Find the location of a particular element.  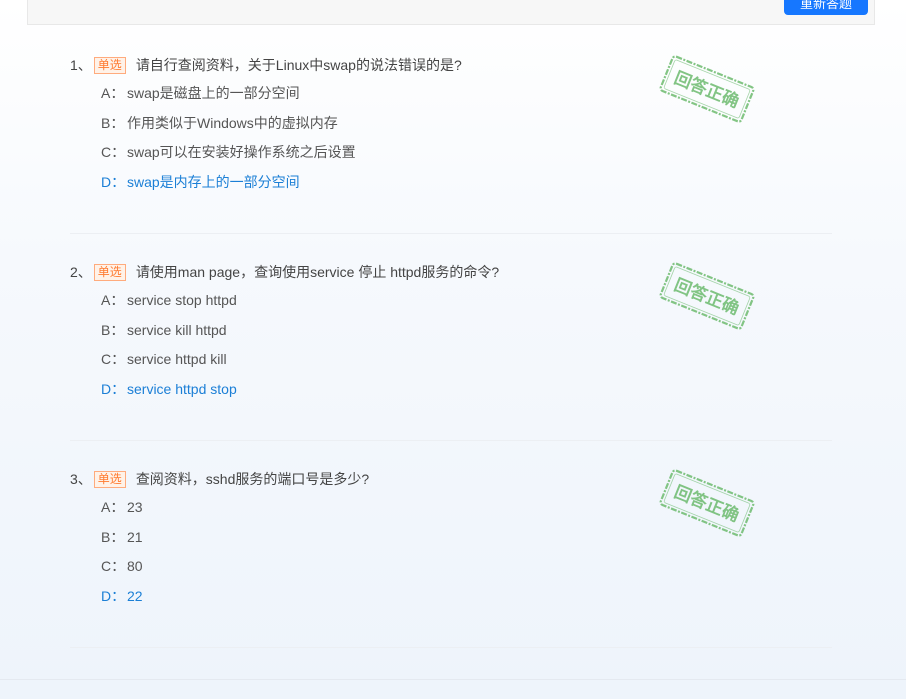

option-text: 23 is located at coordinates (135, 507).